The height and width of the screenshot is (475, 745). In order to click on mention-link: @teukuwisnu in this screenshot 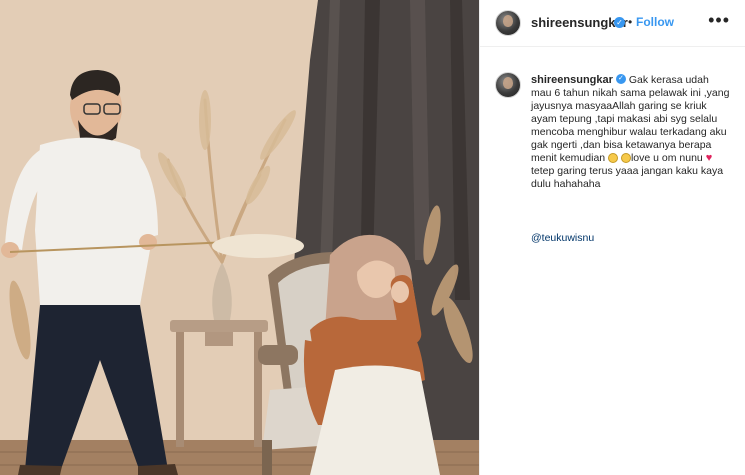, I will do `click(562, 238)`.